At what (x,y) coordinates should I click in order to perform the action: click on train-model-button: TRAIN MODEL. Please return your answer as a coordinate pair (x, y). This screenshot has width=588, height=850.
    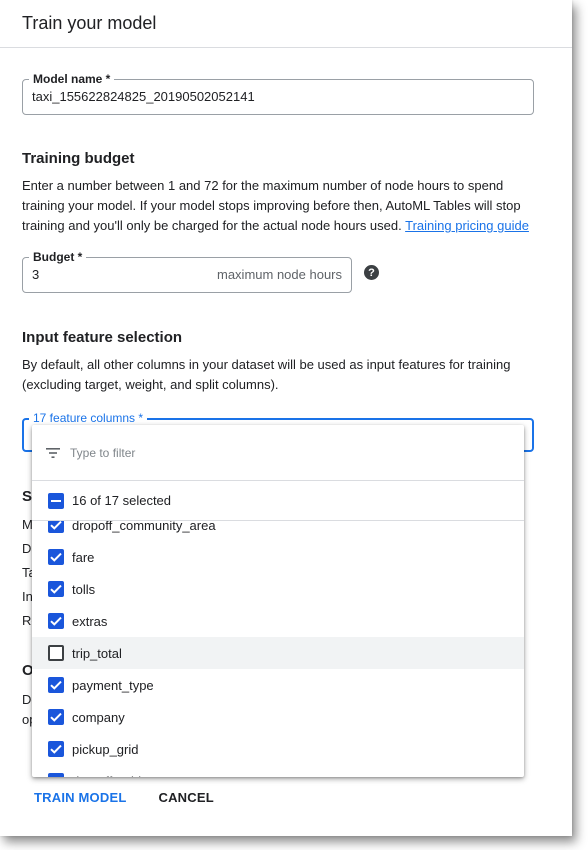
    Looking at the image, I should click on (80, 797).